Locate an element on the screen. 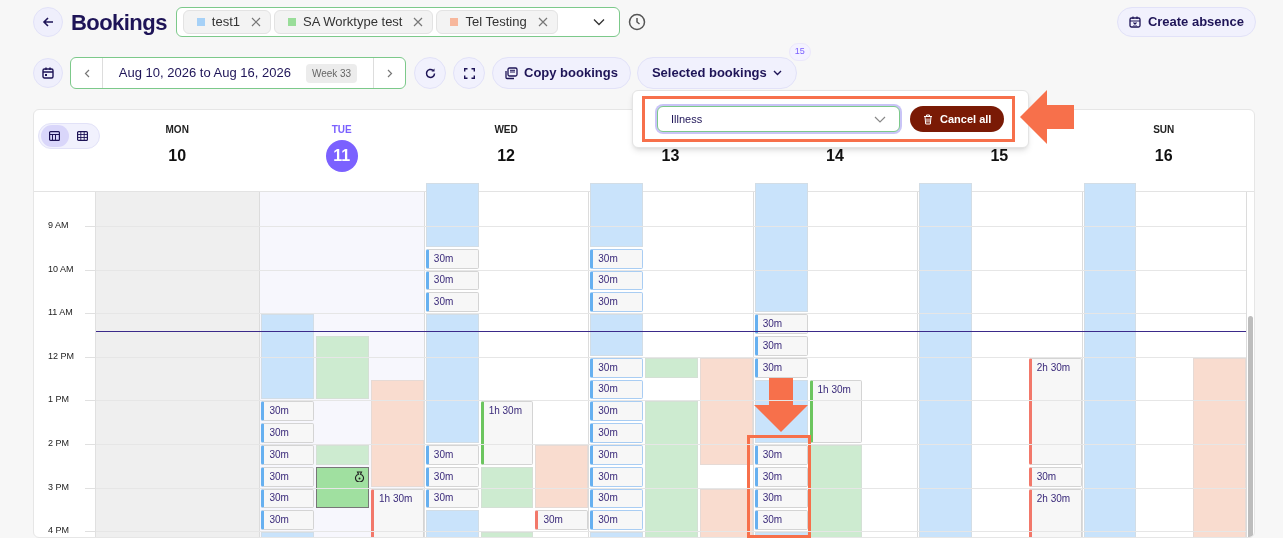  selected-bookings-button: Selected bookings is located at coordinates (716, 73).